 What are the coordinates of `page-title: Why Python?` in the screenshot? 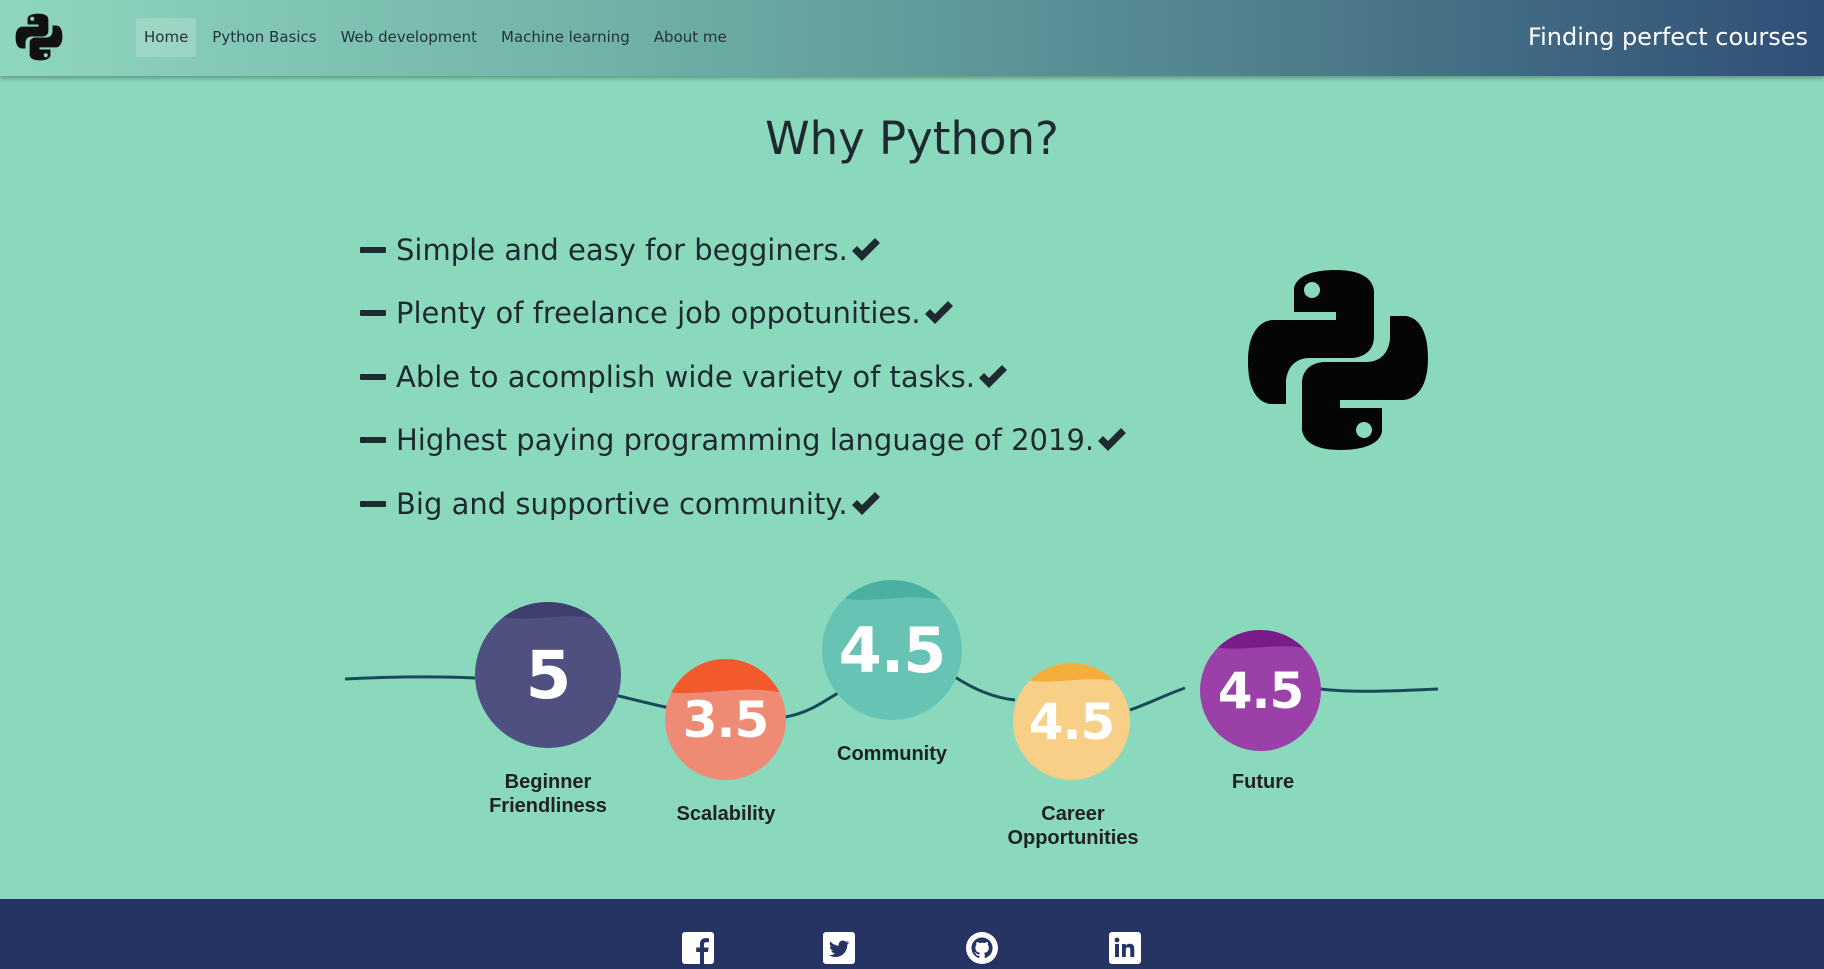 It's located at (912, 138).